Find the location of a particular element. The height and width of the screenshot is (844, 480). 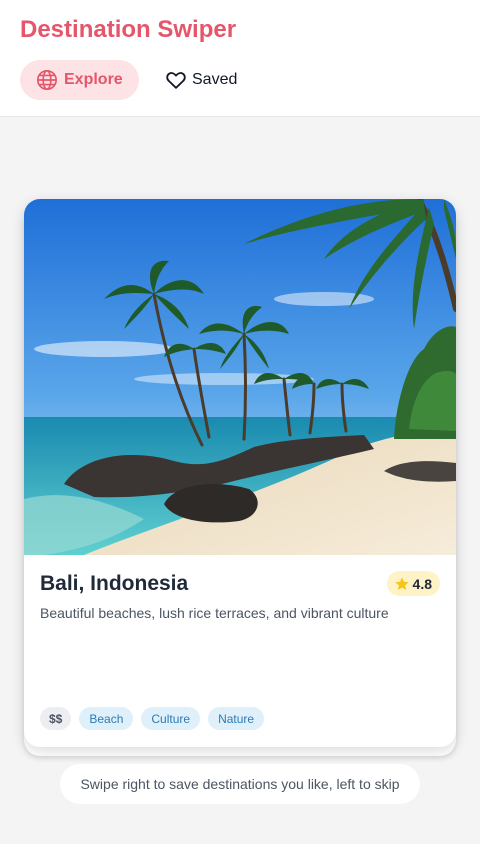

tab-explore: Explore is located at coordinates (79, 80).